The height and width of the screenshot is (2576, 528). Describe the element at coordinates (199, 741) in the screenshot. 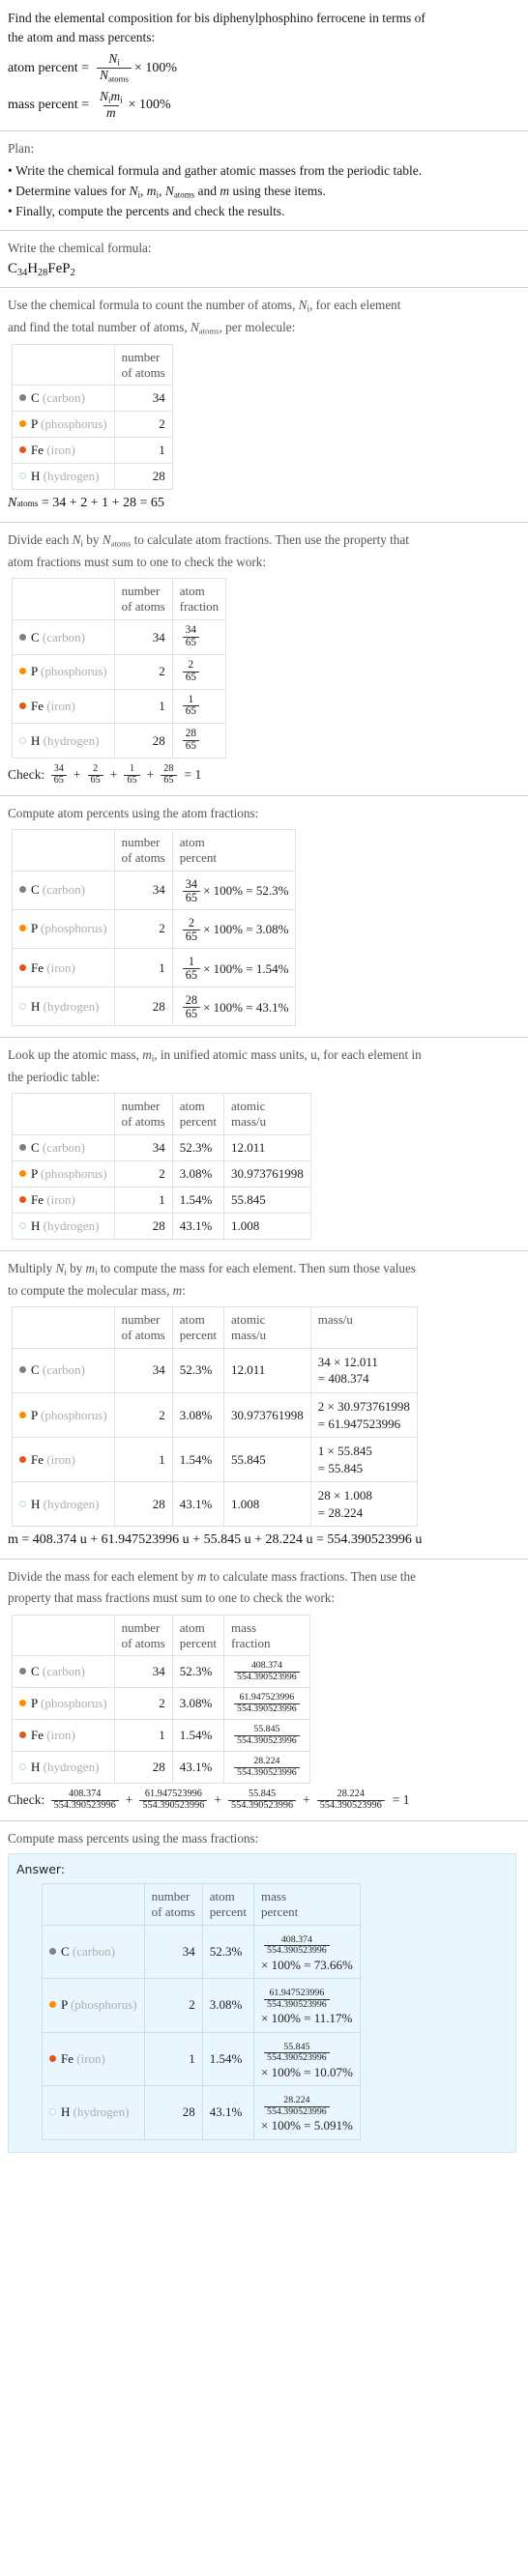

I see `fraction-hydrogen: 28 65` at that location.